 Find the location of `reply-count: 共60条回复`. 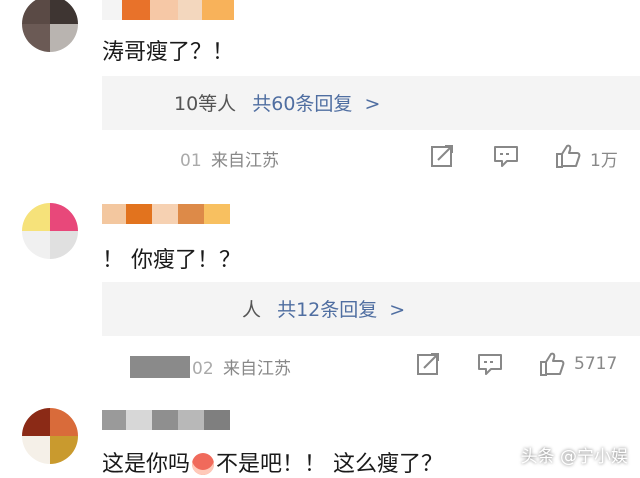

reply-count: 共60条回复 is located at coordinates (302, 104).